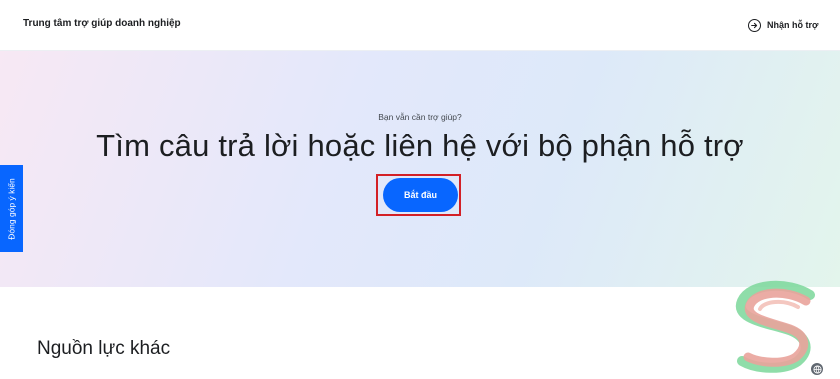 The image size is (840, 379). I want to click on arrow-right-circle-icon, so click(754, 25).